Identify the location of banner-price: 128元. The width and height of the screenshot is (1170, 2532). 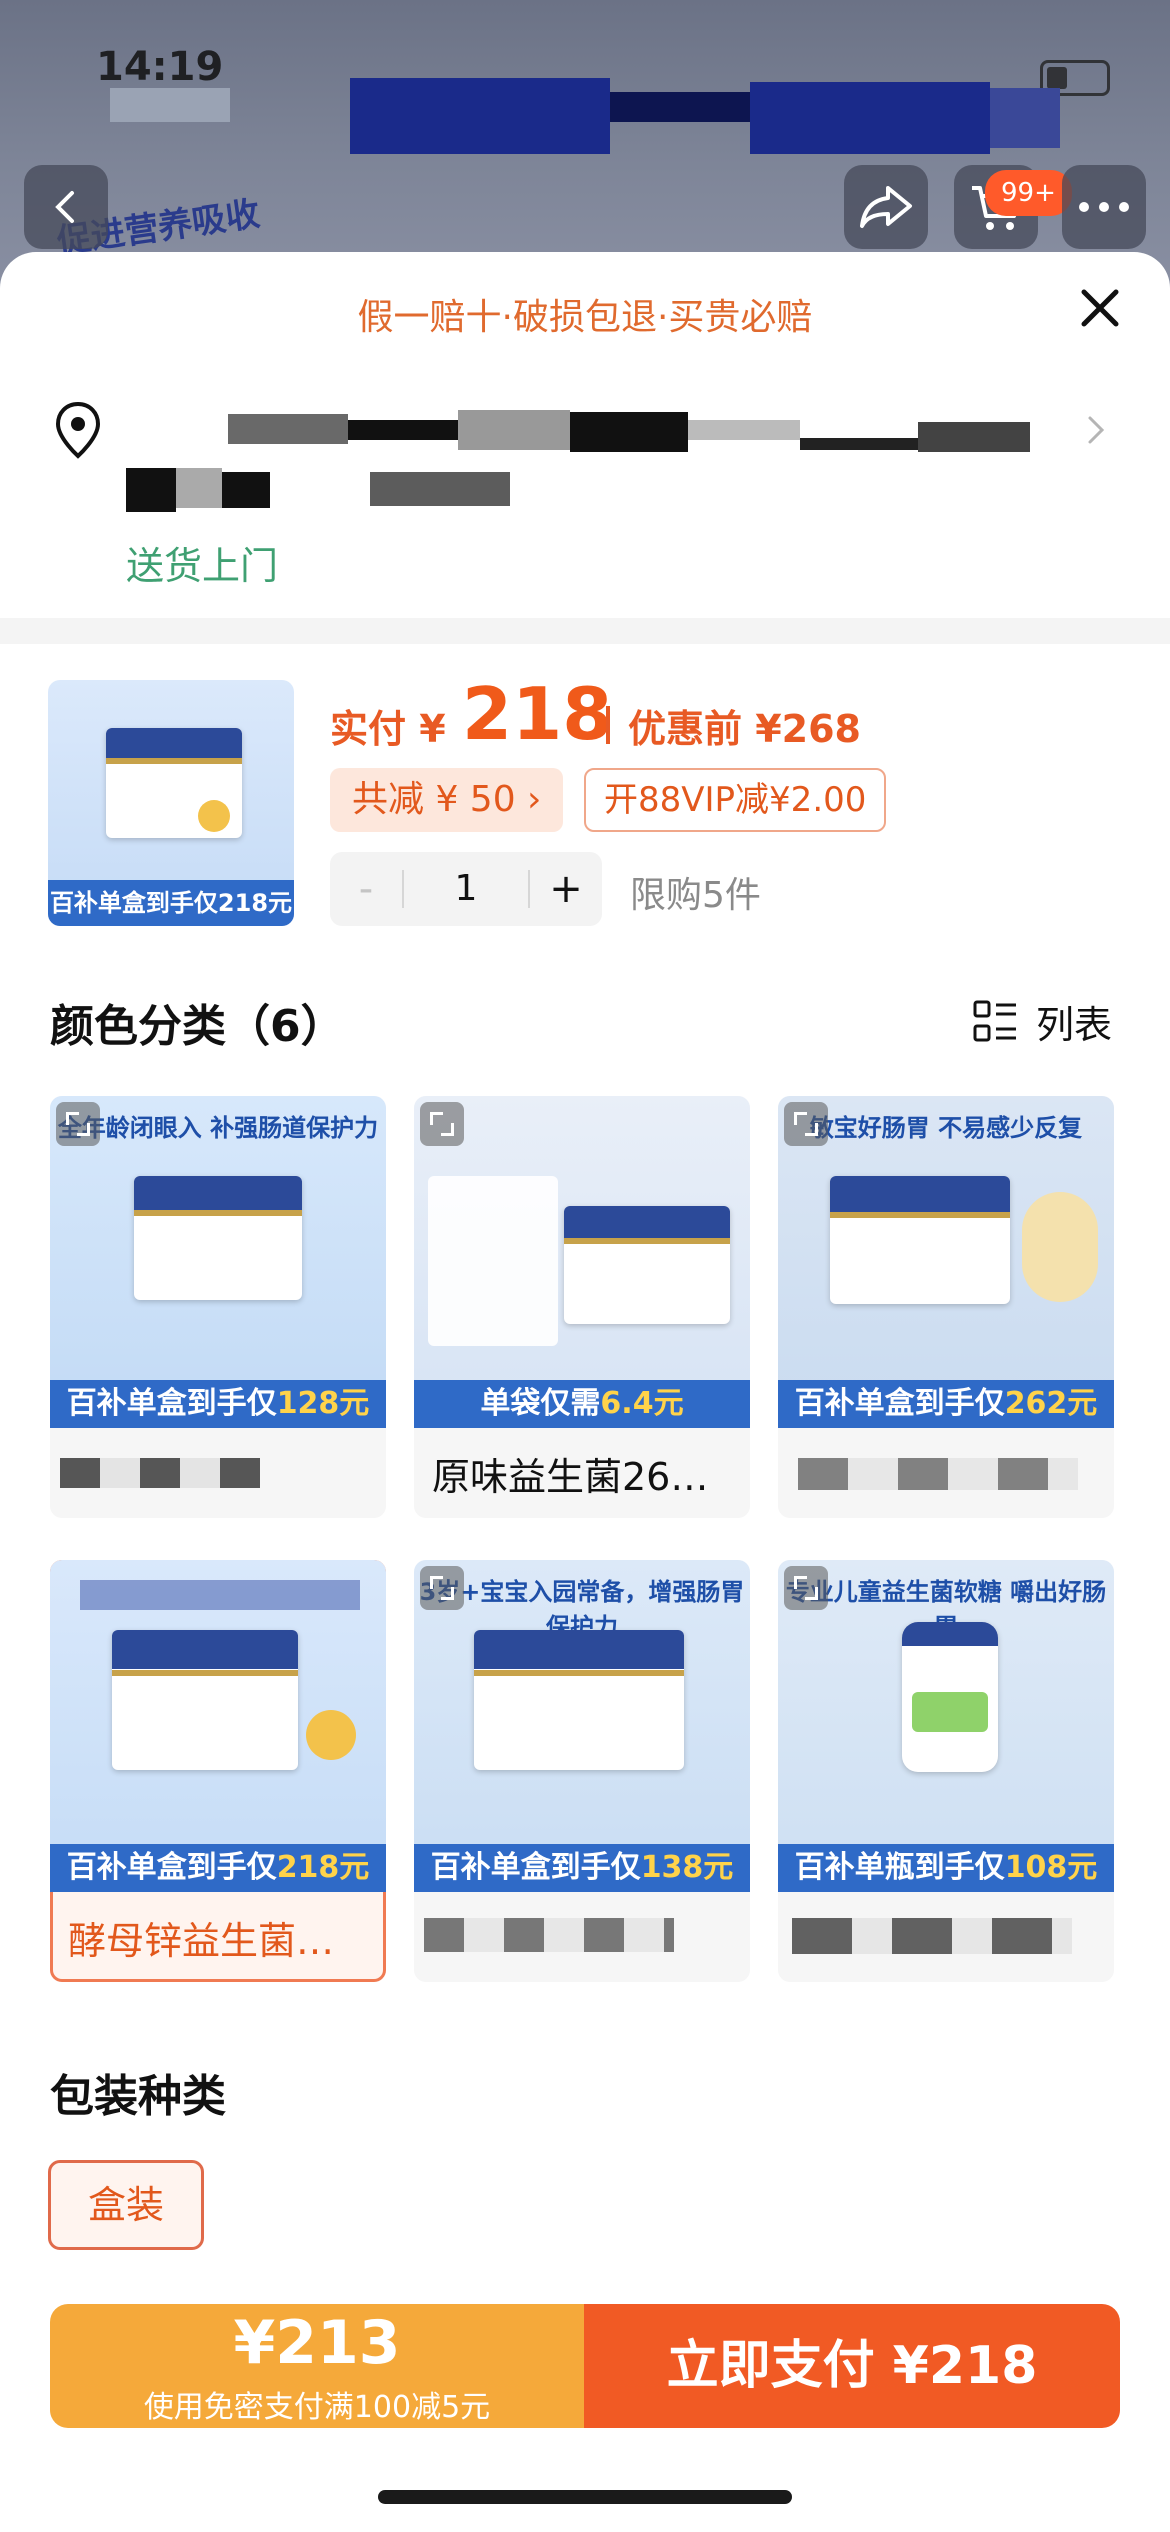
(323, 1403).